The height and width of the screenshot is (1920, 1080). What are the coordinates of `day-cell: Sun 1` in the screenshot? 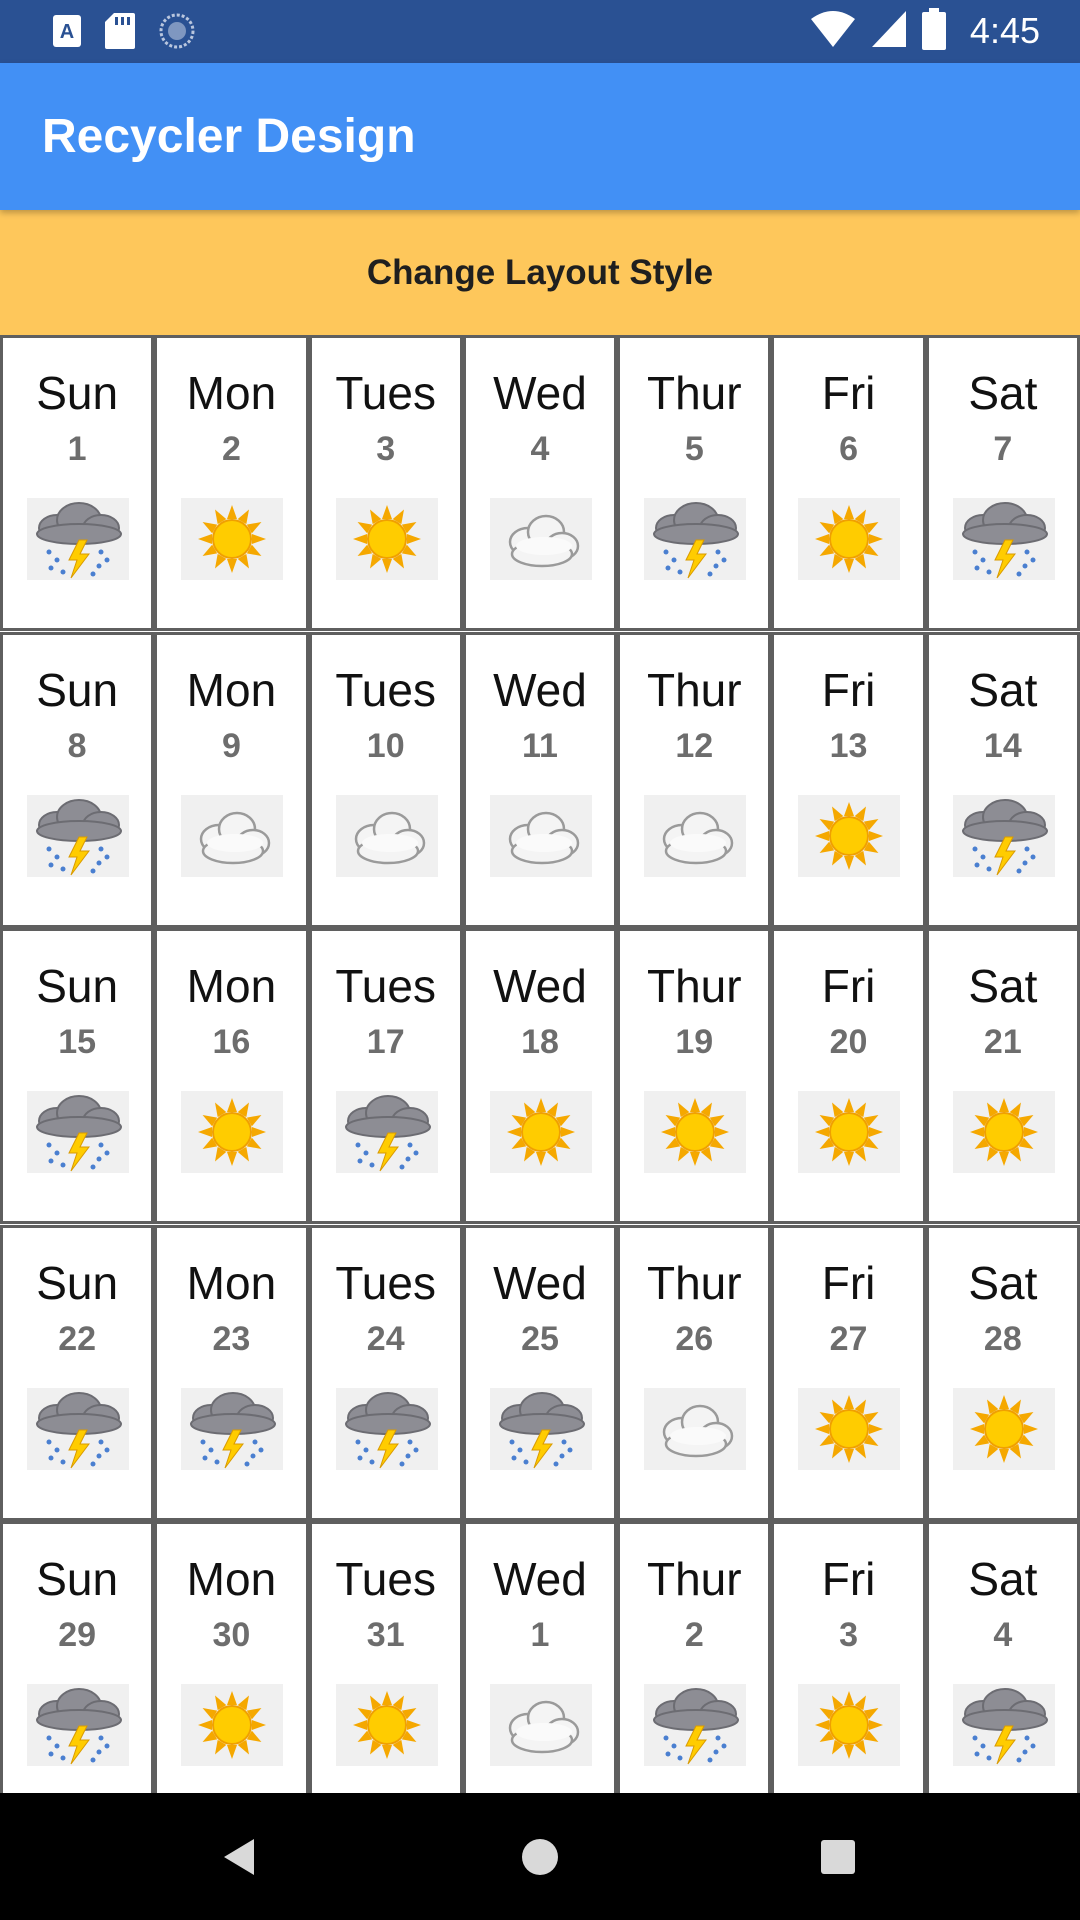 It's located at (77, 483).